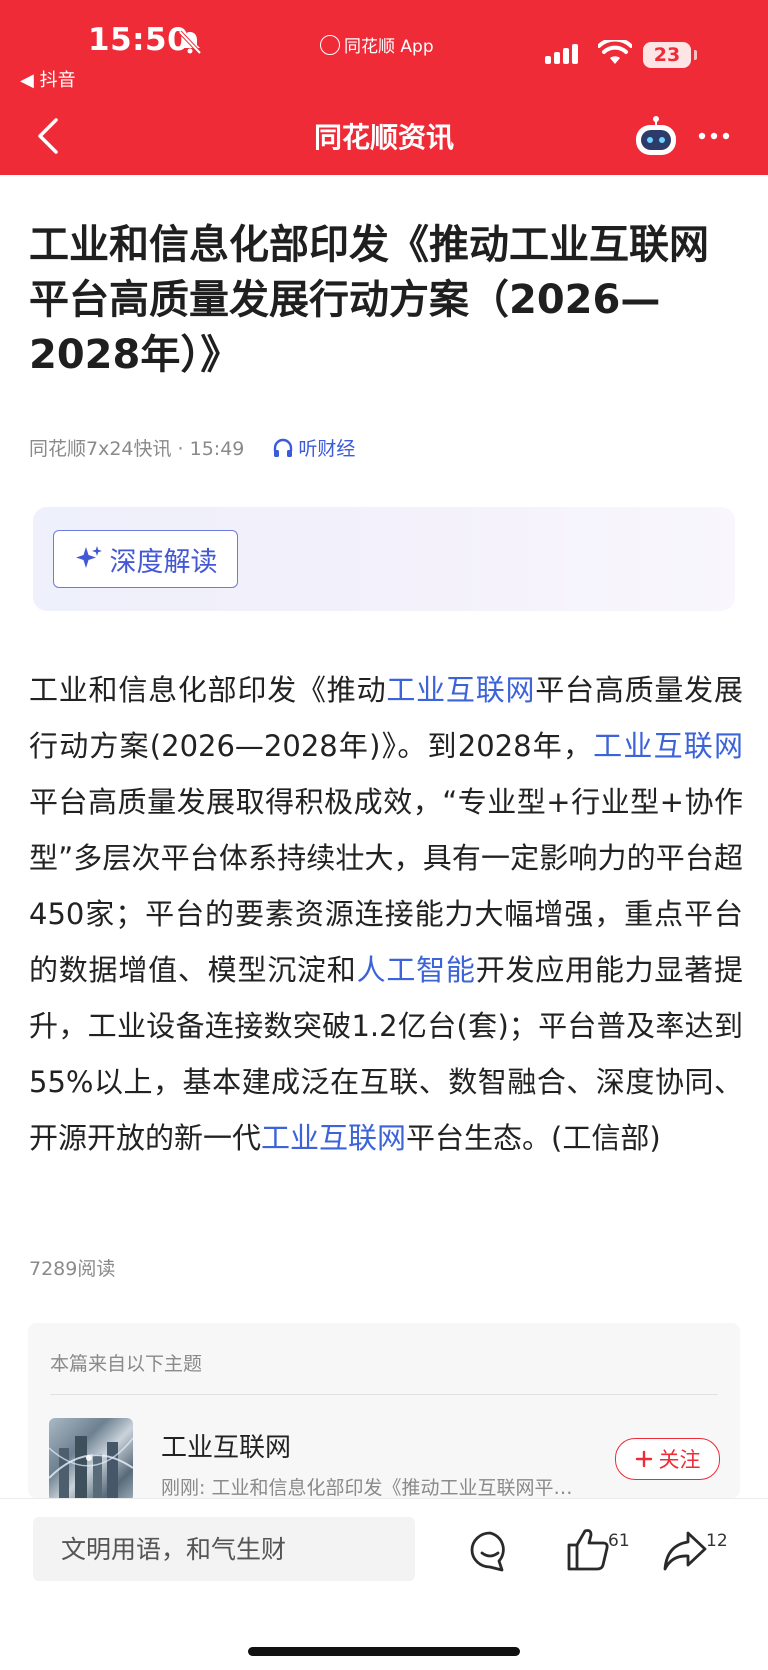  What do you see at coordinates (643, 1459) in the screenshot?
I see `plus-icon` at bounding box center [643, 1459].